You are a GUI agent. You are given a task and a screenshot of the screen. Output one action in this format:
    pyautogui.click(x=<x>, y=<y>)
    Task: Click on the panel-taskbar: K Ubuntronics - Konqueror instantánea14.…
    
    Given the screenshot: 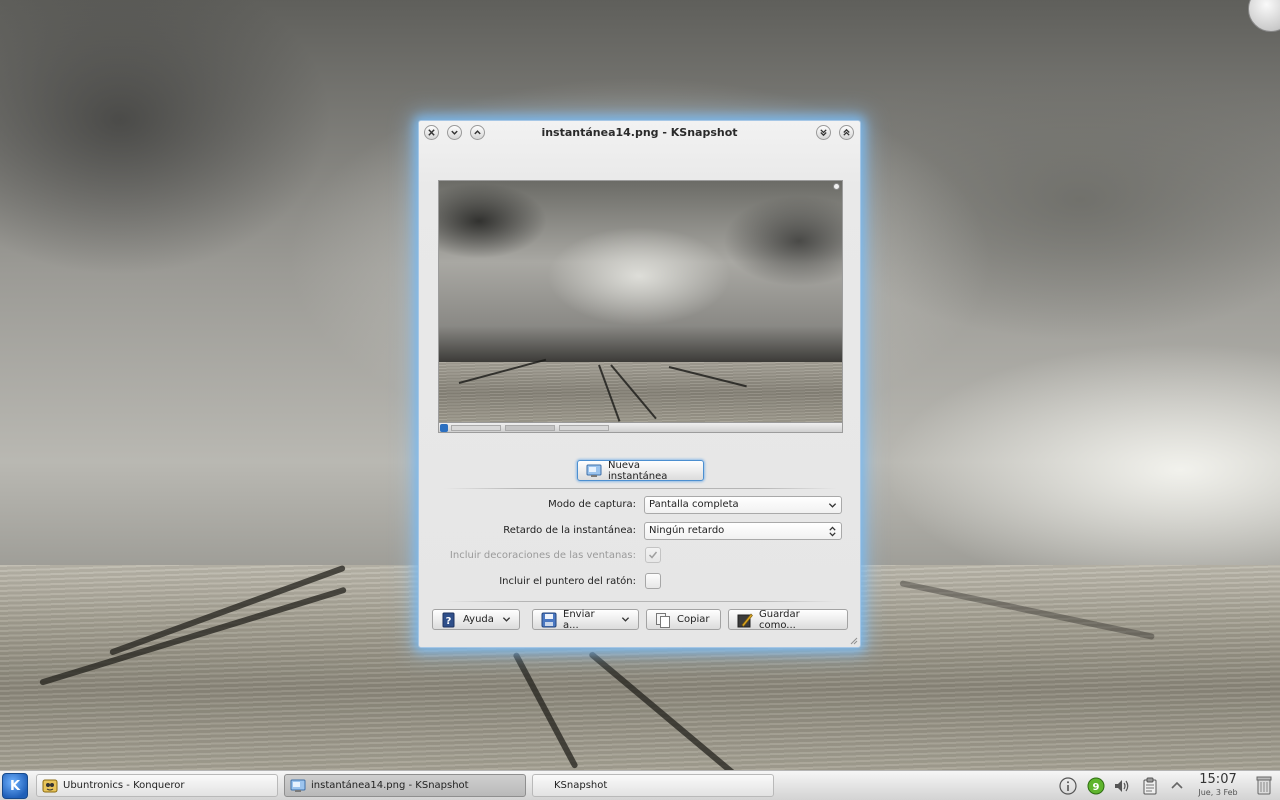 What is the action you would take?
    pyautogui.click(x=640, y=785)
    